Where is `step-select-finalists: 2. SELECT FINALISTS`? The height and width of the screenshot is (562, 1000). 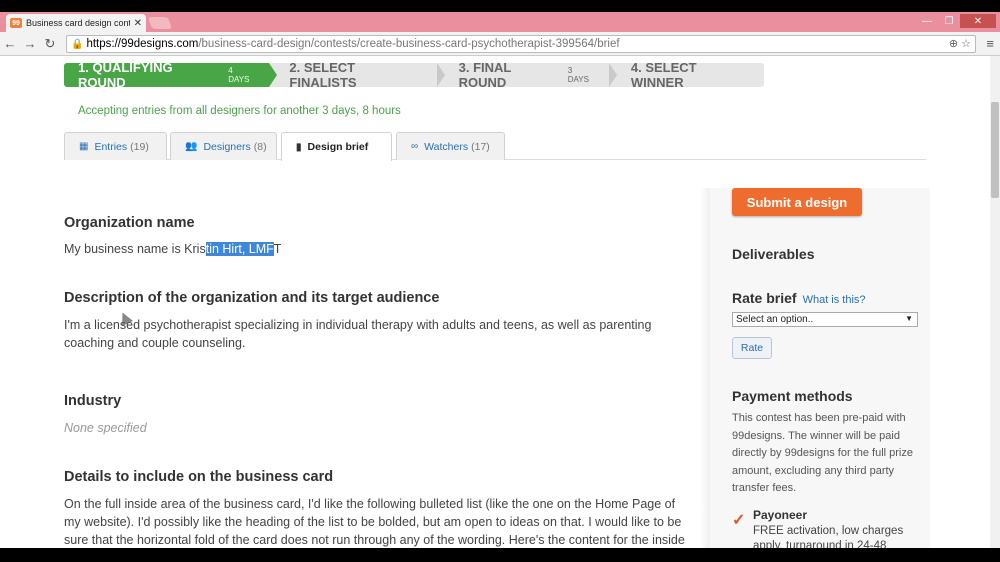
step-select-finalists: 2. SELECT FINALISTS is located at coordinates (355, 75).